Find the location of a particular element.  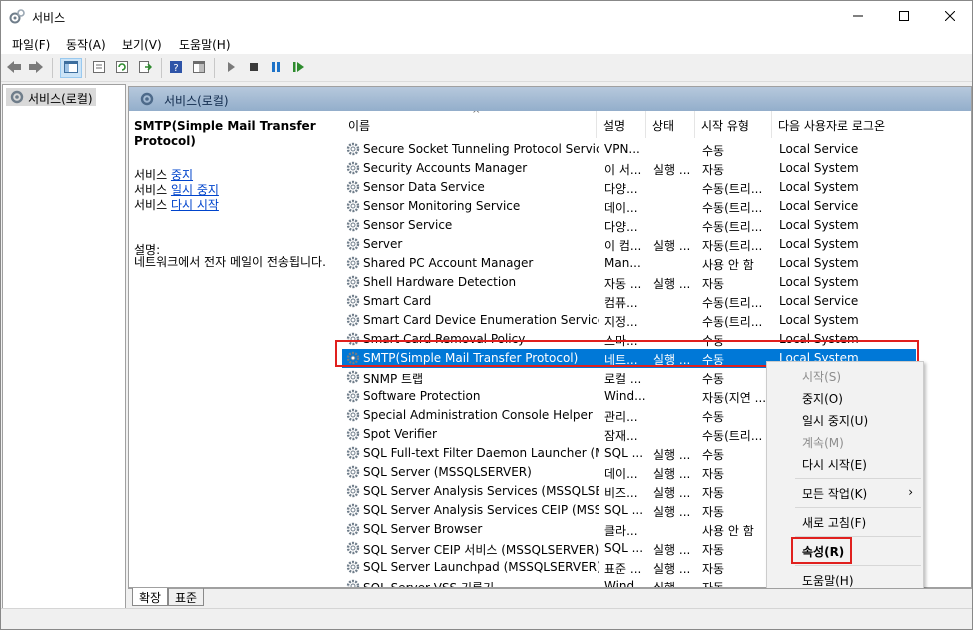

submenu-arrow-icon: › is located at coordinates (910, 492).